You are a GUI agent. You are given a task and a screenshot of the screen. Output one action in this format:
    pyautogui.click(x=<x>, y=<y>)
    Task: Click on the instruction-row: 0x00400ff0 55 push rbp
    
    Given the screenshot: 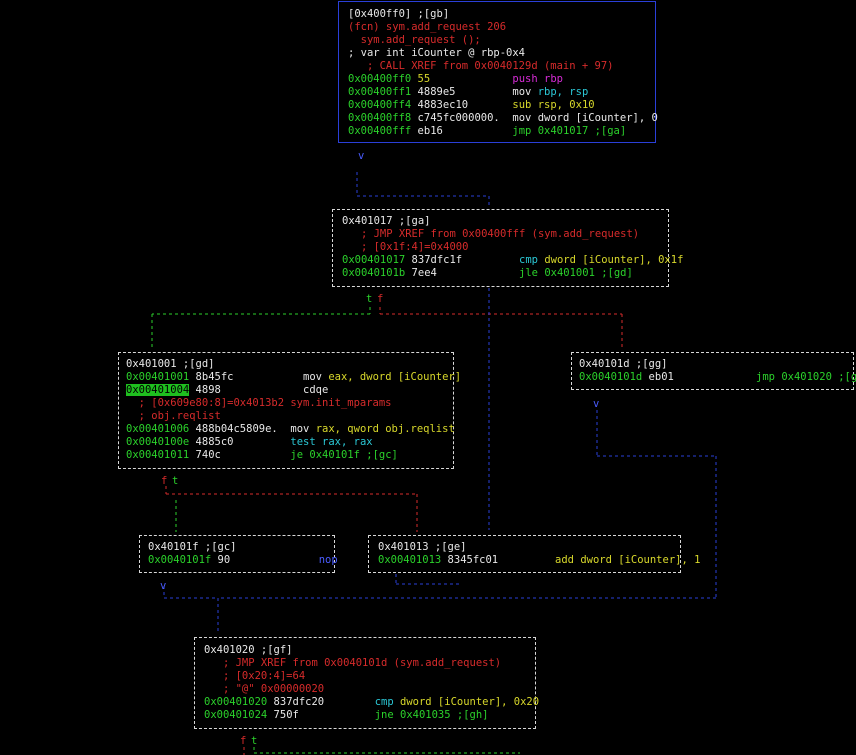 What is the action you would take?
    pyautogui.click(x=501, y=79)
    